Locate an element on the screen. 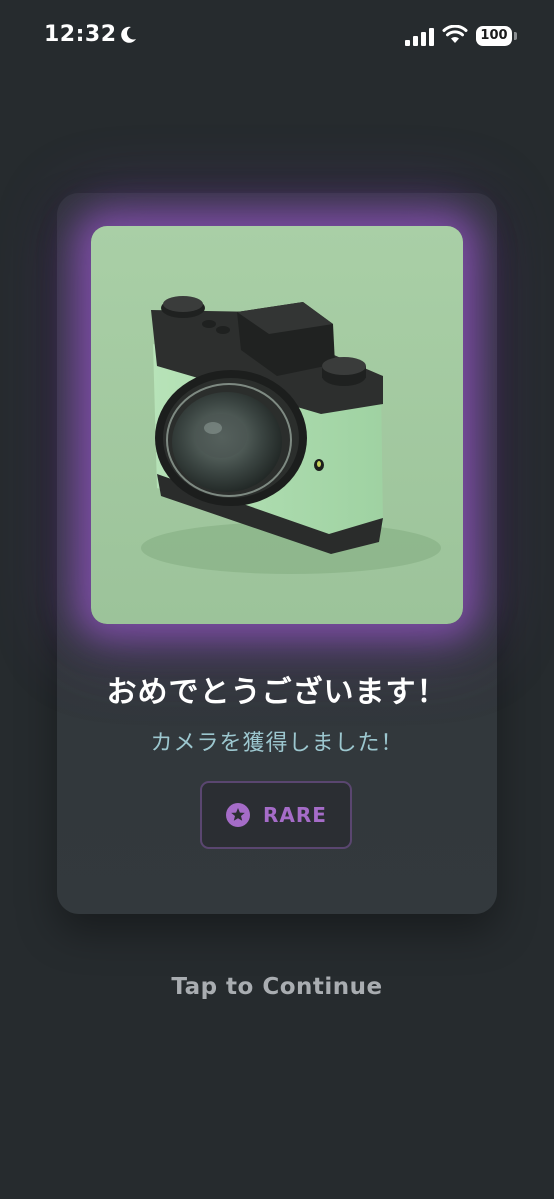 The width and height of the screenshot is (554, 1199). reward-title: おめでとうございます！ is located at coordinates (277, 692).